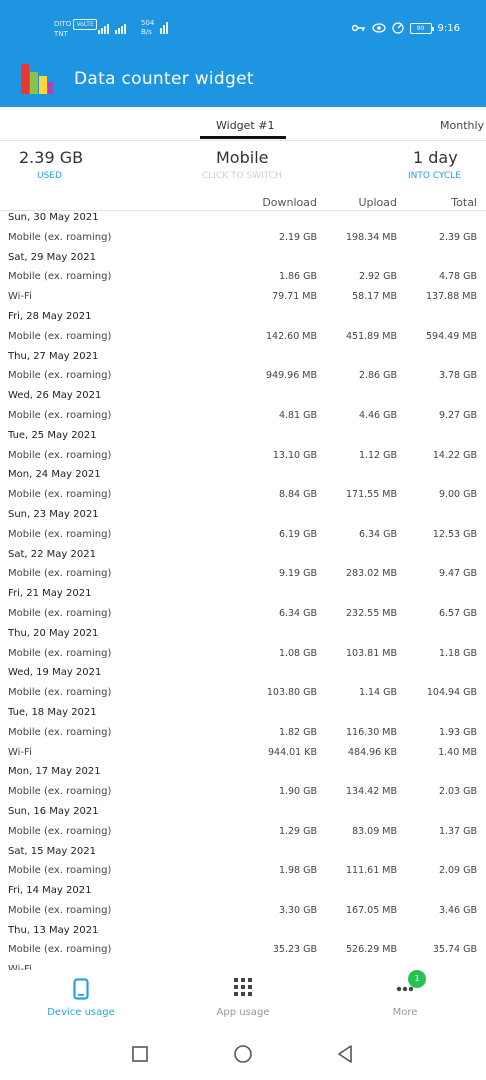  What do you see at coordinates (54, 772) in the screenshot?
I see `date-header: Mon, 17 May 2021` at bounding box center [54, 772].